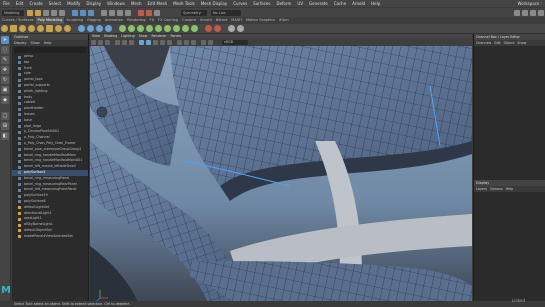 The height and width of the screenshot is (307, 545). Describe the element at coordinates (83, 12) in the screenshot. I see `select-object-icon` at that location.